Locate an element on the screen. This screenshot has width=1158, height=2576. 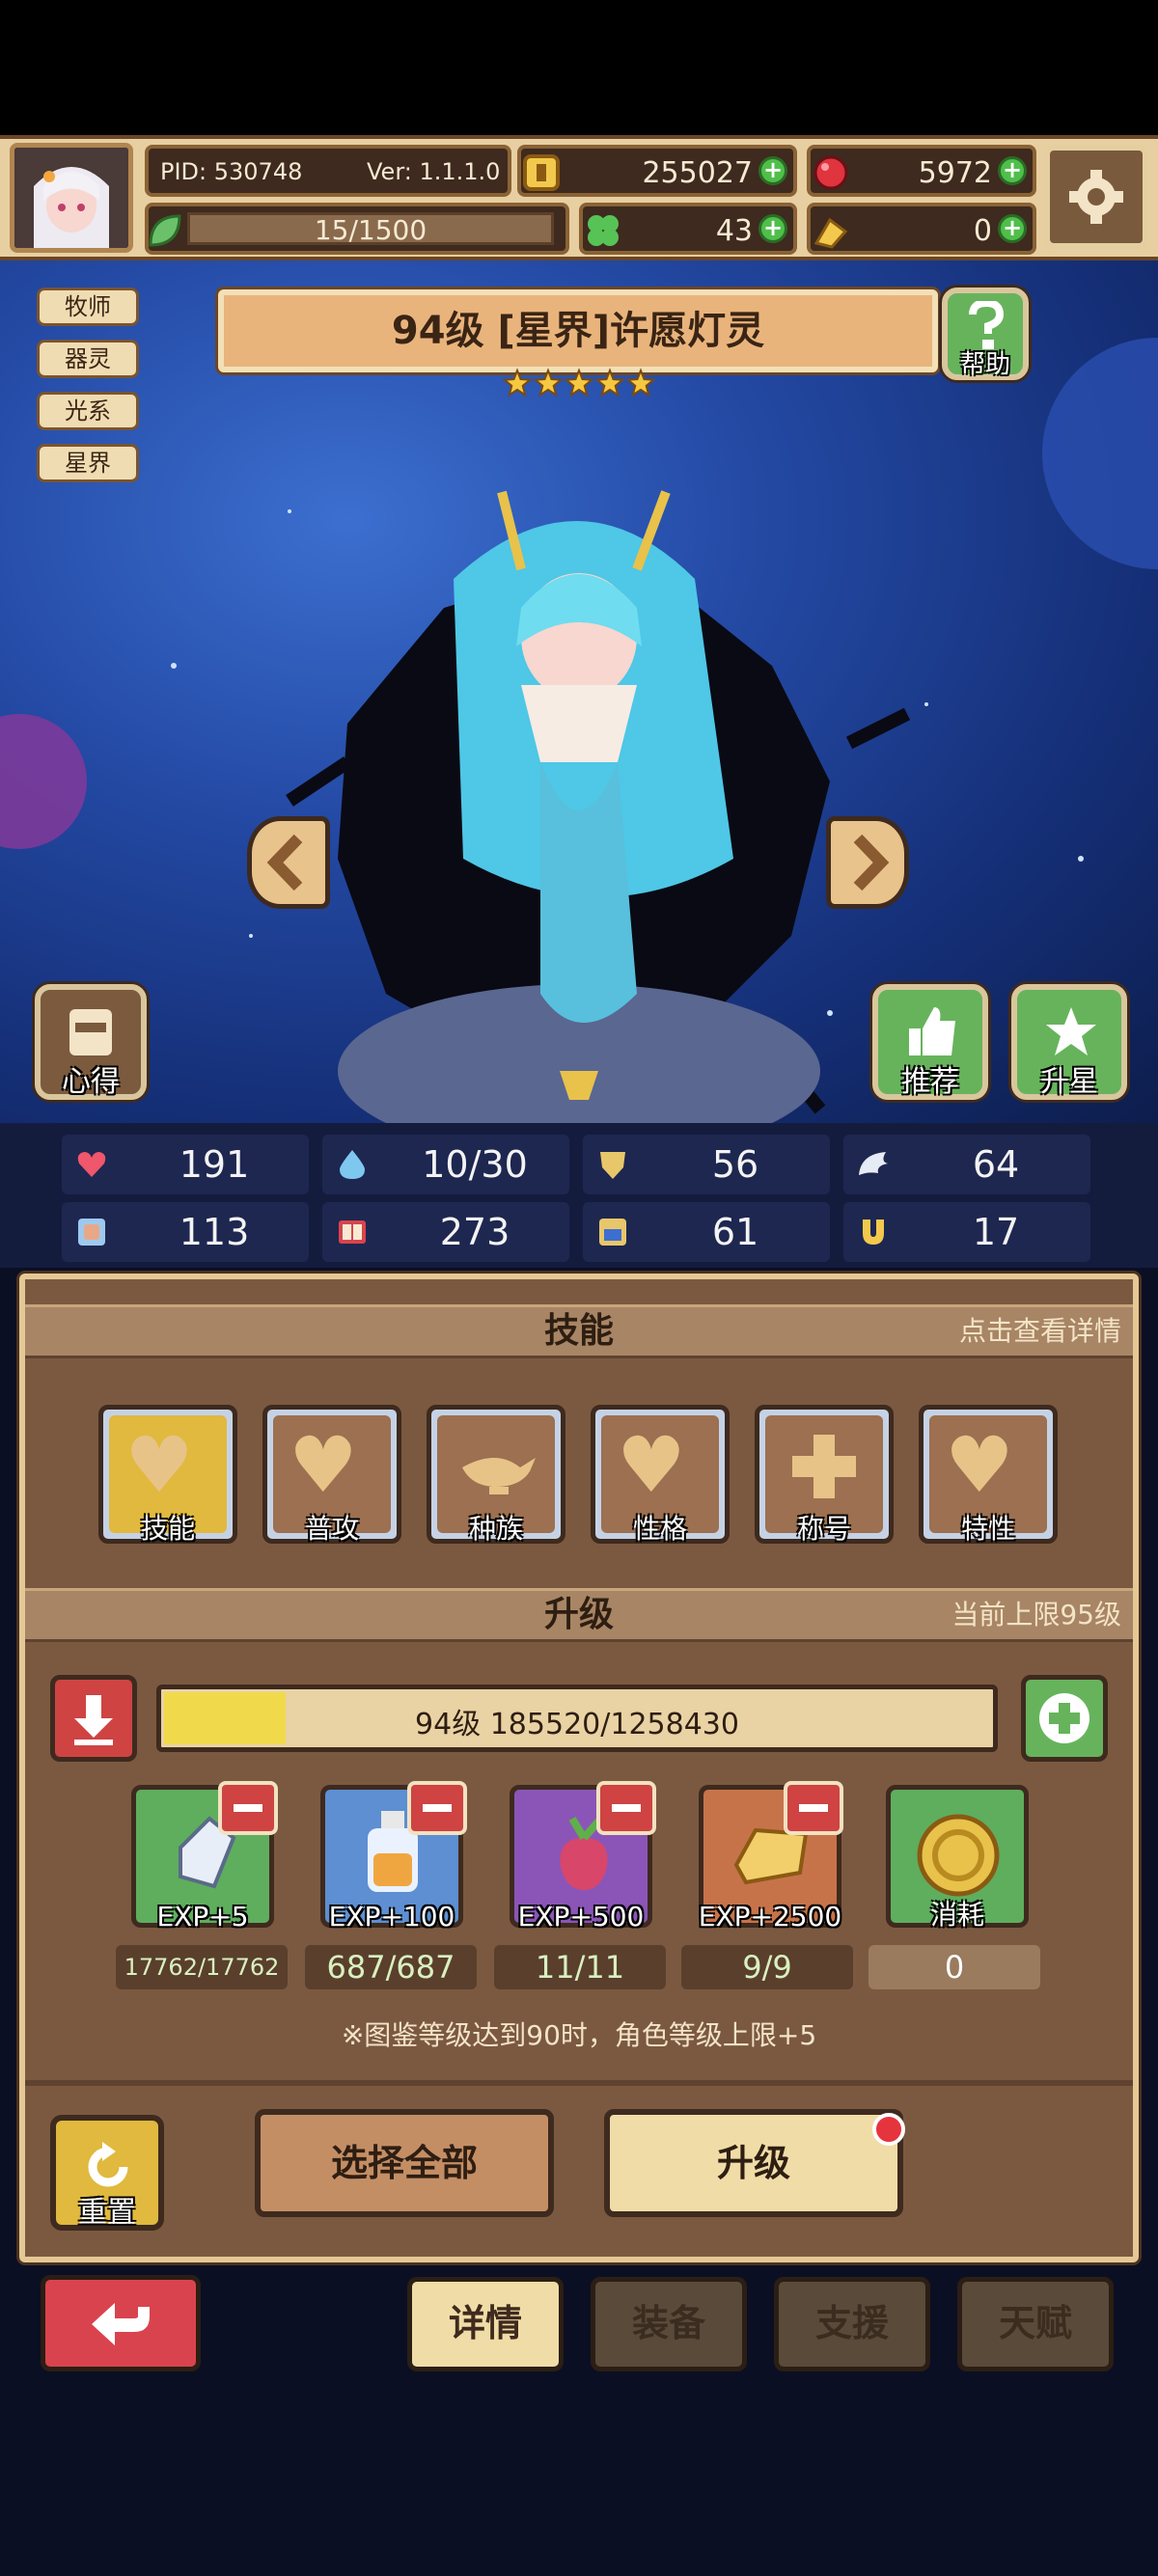
star-rating is located at coordinates (579, 384).